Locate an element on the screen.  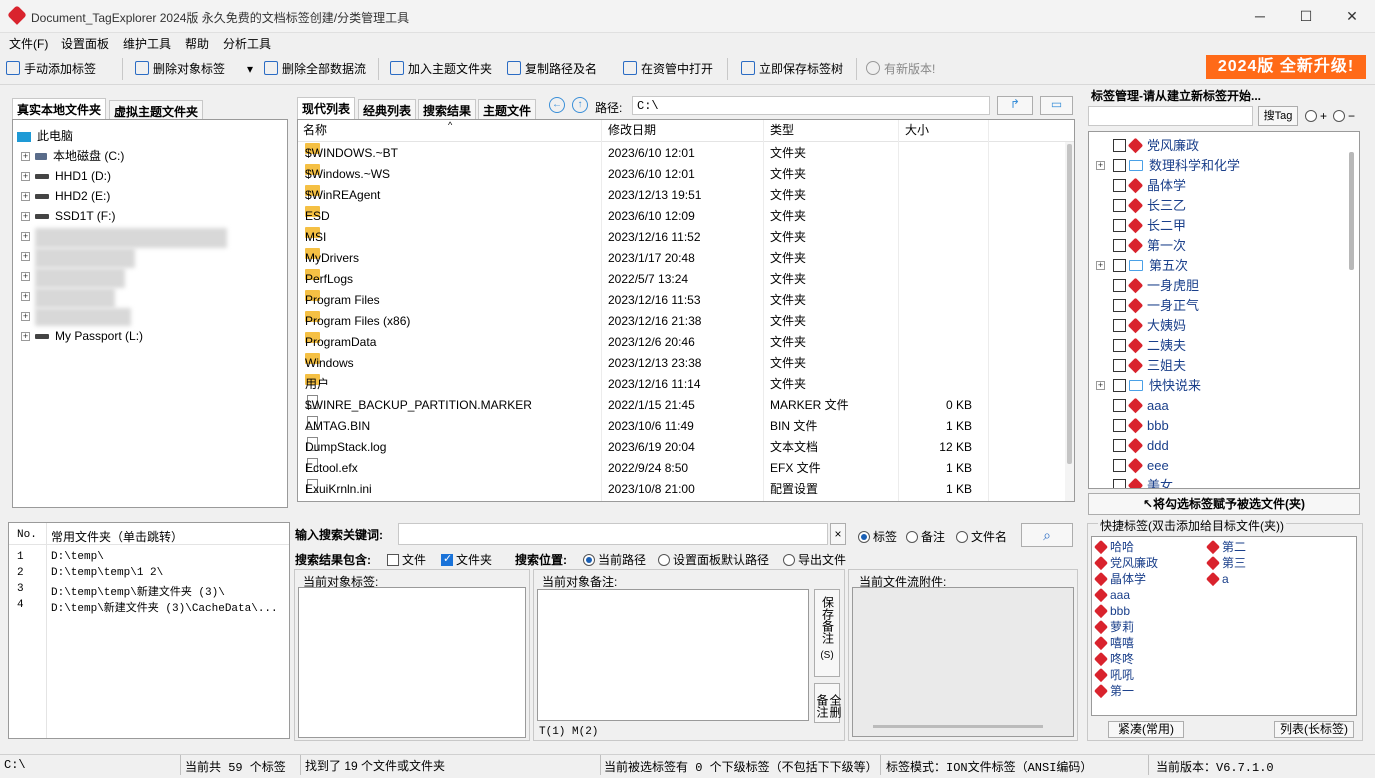
quick-tag: 第三 is located at coordinates (1225, 563).